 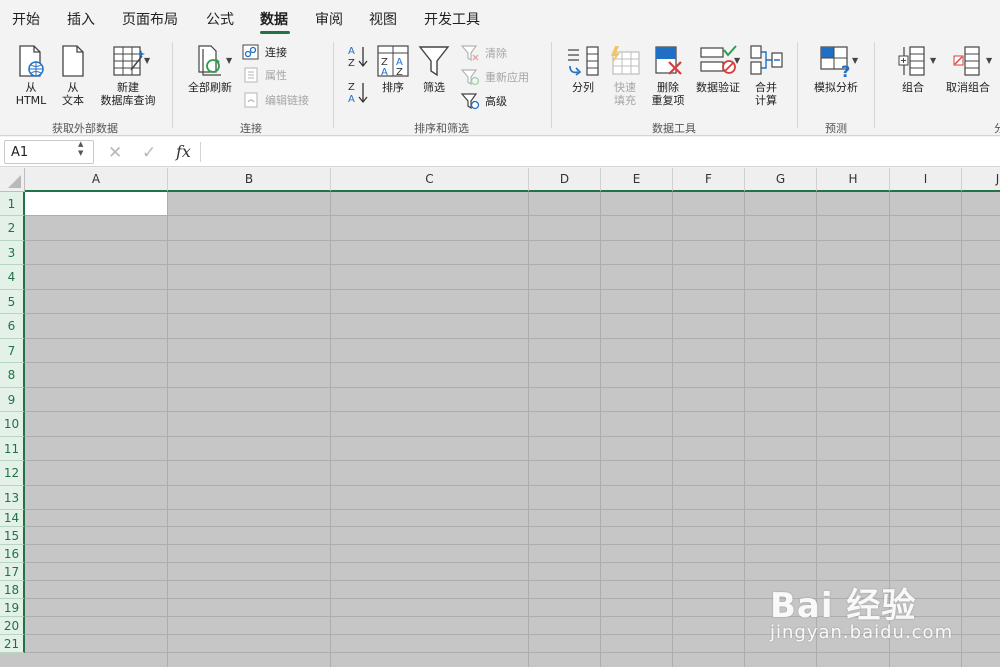 I want to click on formula-bar-divider, so click(x=200, y=152).